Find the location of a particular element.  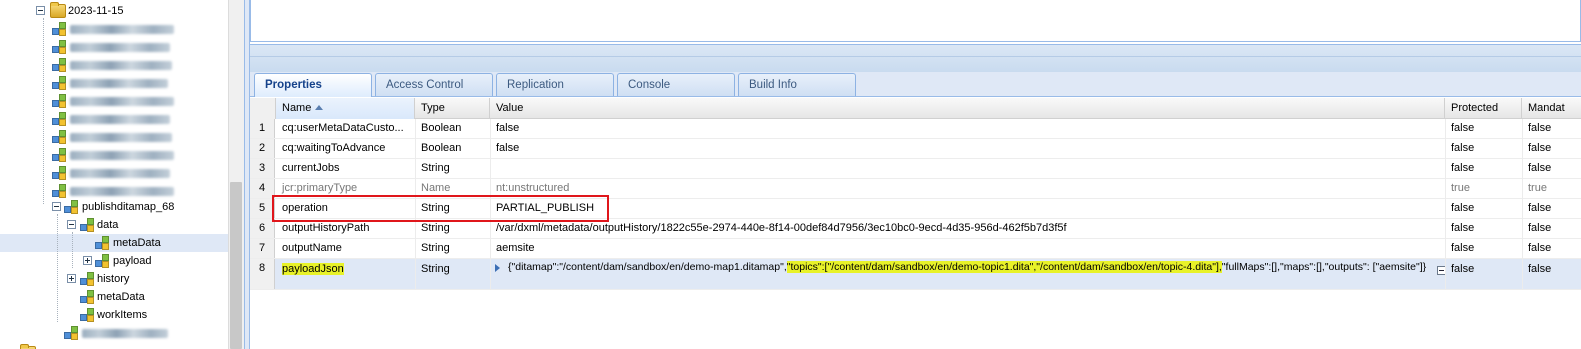

property-value is located at coordinates (967, 169).